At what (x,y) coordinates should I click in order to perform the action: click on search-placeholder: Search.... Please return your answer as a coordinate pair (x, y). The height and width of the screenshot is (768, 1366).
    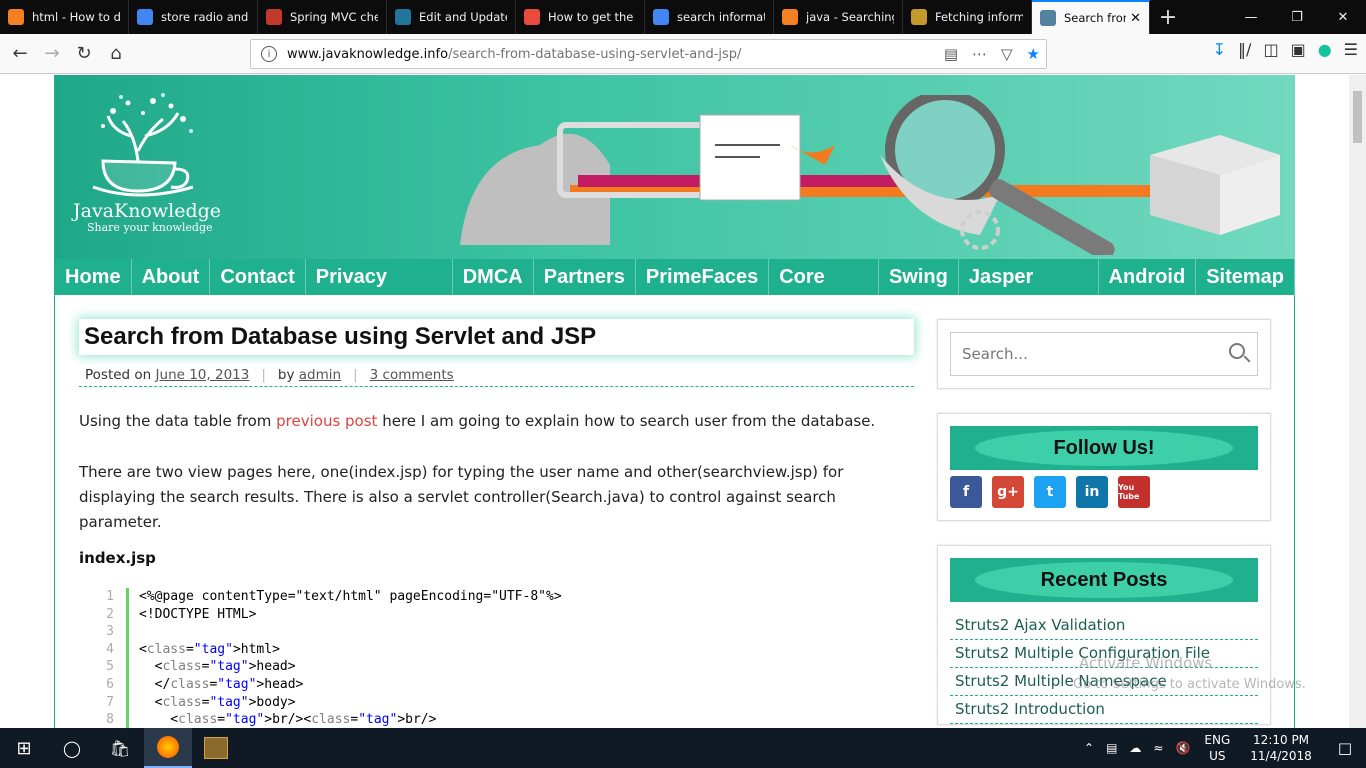
    Looking at the image, I should click on (995, 354).